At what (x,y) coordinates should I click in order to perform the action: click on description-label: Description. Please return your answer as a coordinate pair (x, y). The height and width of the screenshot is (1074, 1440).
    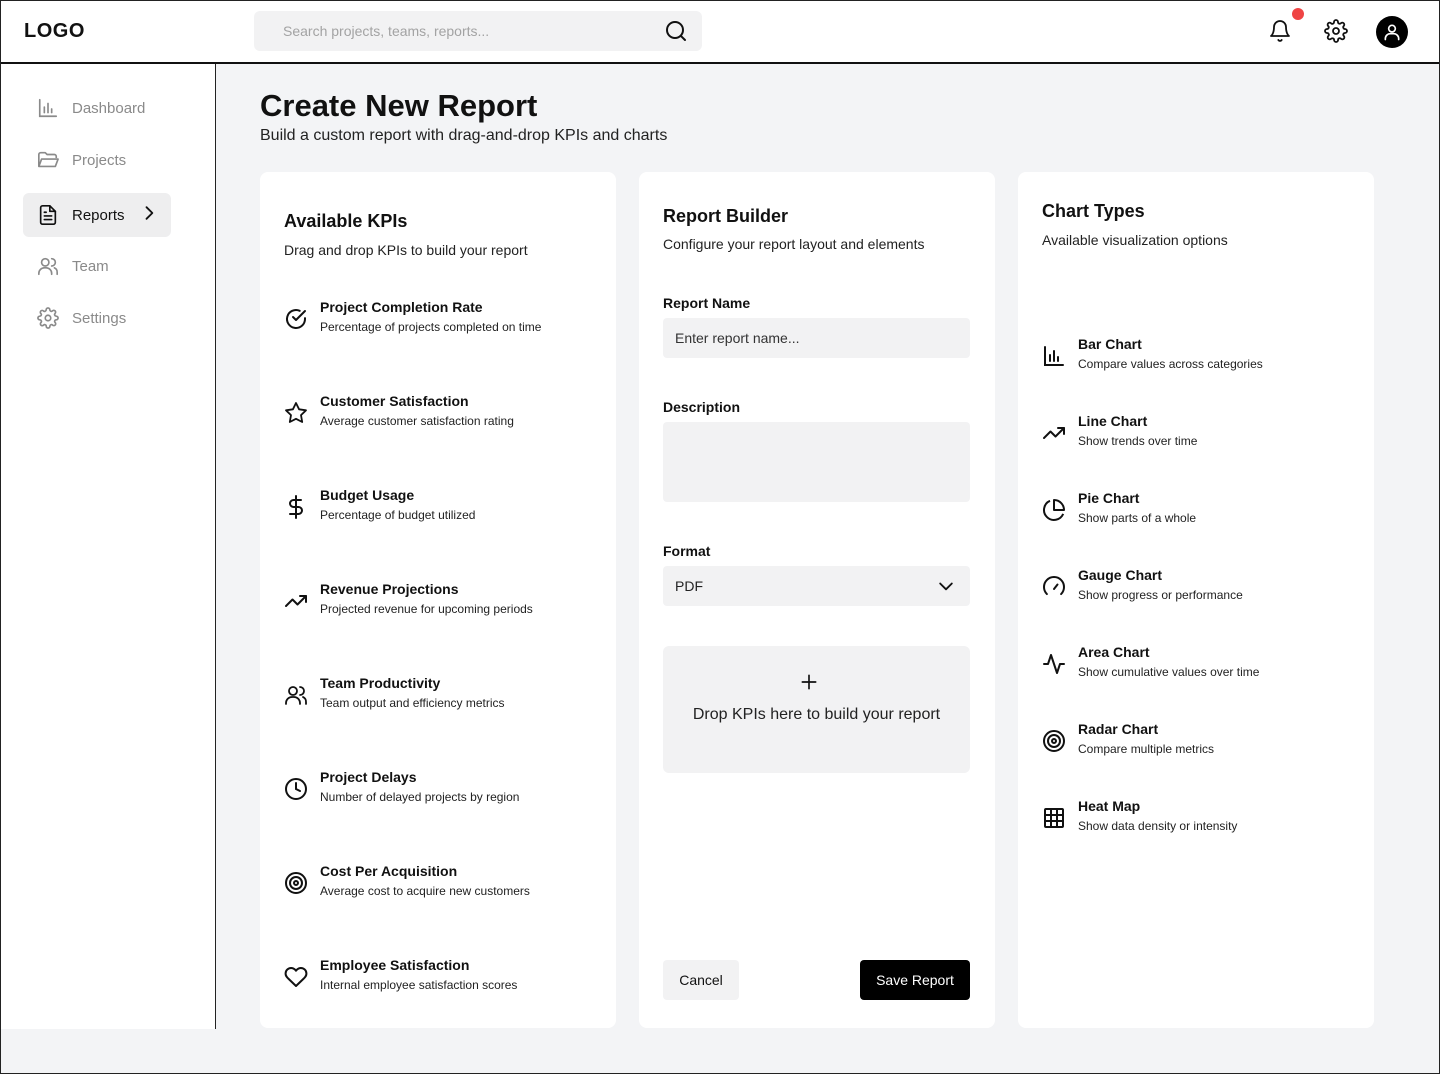
    Looking at the image, I should click on (702, 407).